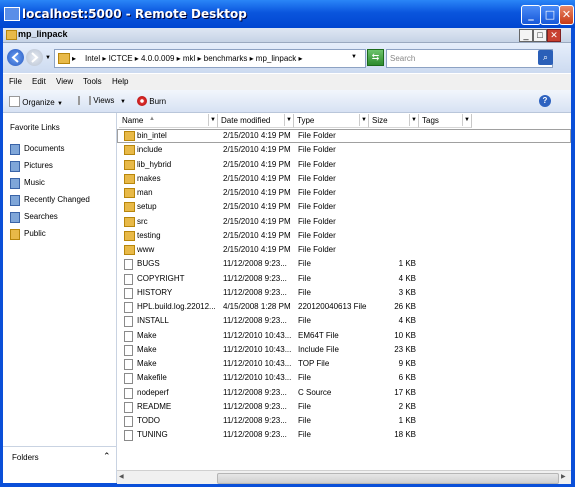 The width and height of the screenshot is (575, 487). Describe the element at coordinates (344, 350) in the screenshot. I see `file-row: Make 11/12/2010 10:43... Include File 23 KB` at that location.